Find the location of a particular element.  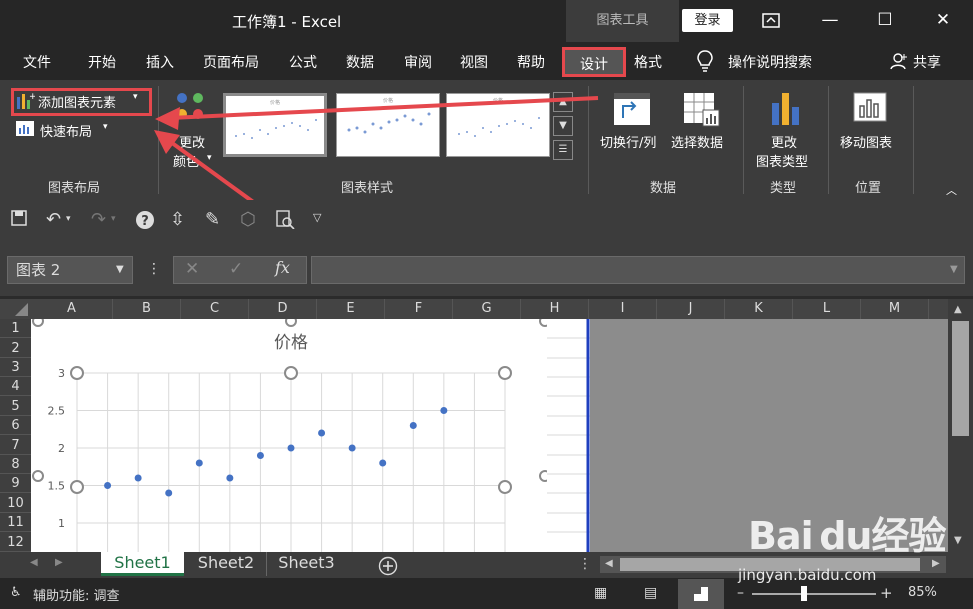

name-box: 图表 2 is located at coordinates (70, 270).